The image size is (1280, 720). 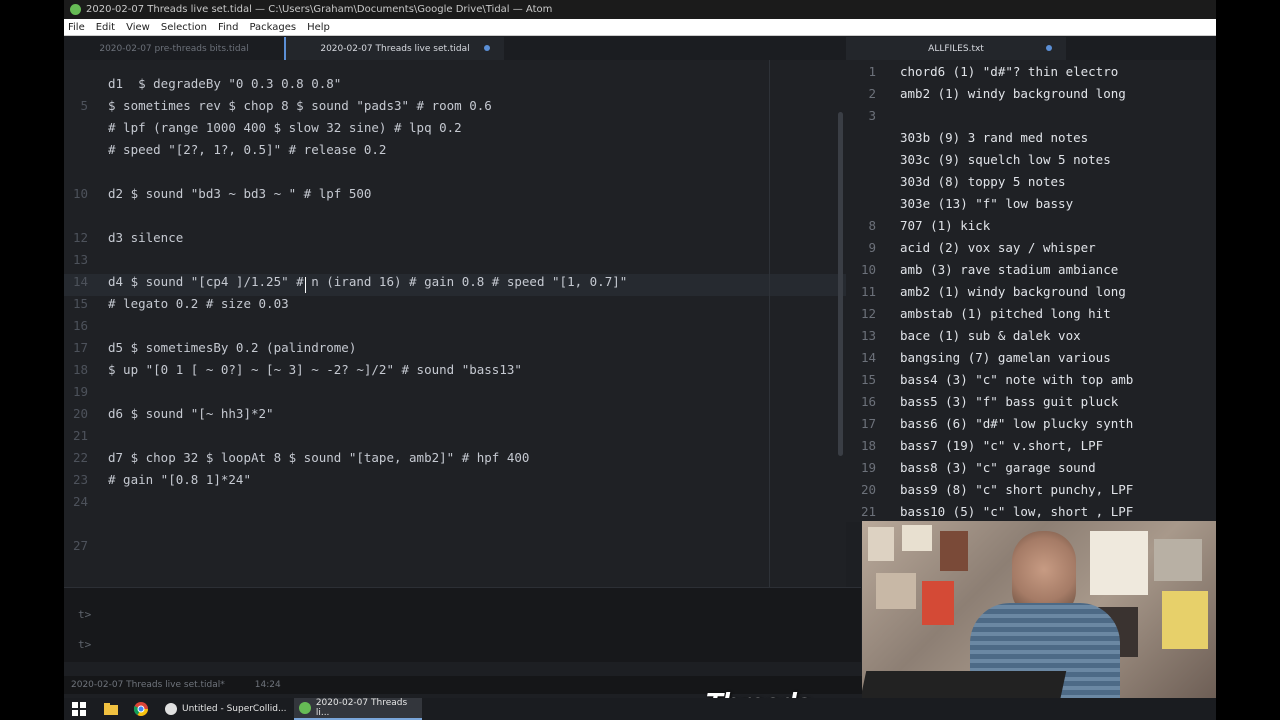 I want to click on code-line: # gain "[0.8 1]*24", so click(x=179, y=479).